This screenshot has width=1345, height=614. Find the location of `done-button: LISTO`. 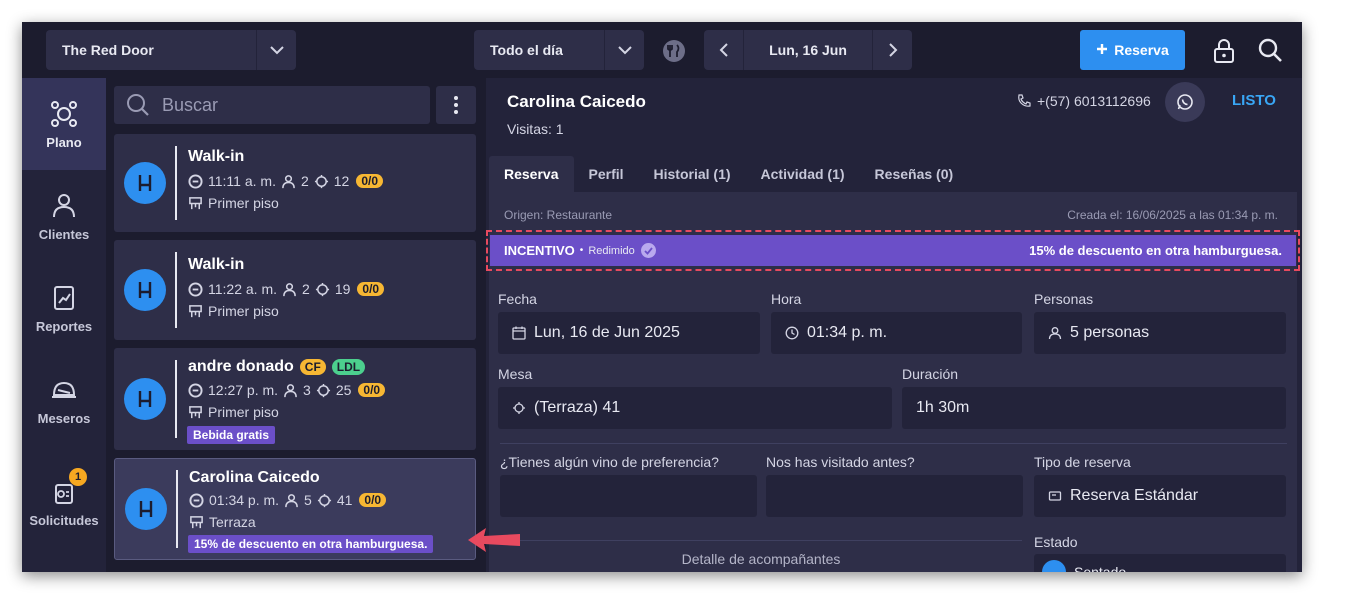

done-button: LISTO is located at coordinates (1254, 100).